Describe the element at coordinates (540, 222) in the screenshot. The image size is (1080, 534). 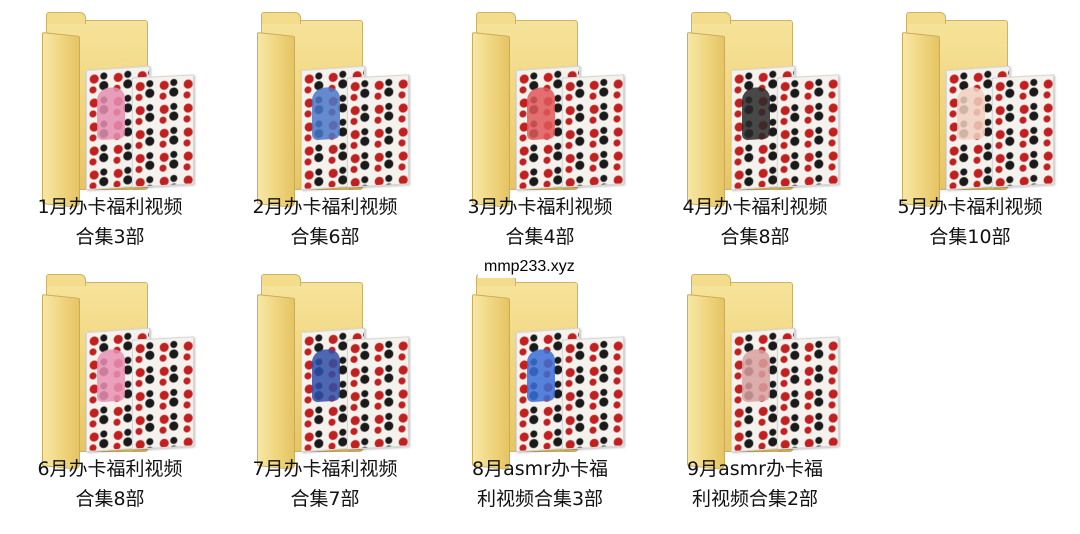
I see `folder-label: 3月办卡福利视频 合集4部` at that location.